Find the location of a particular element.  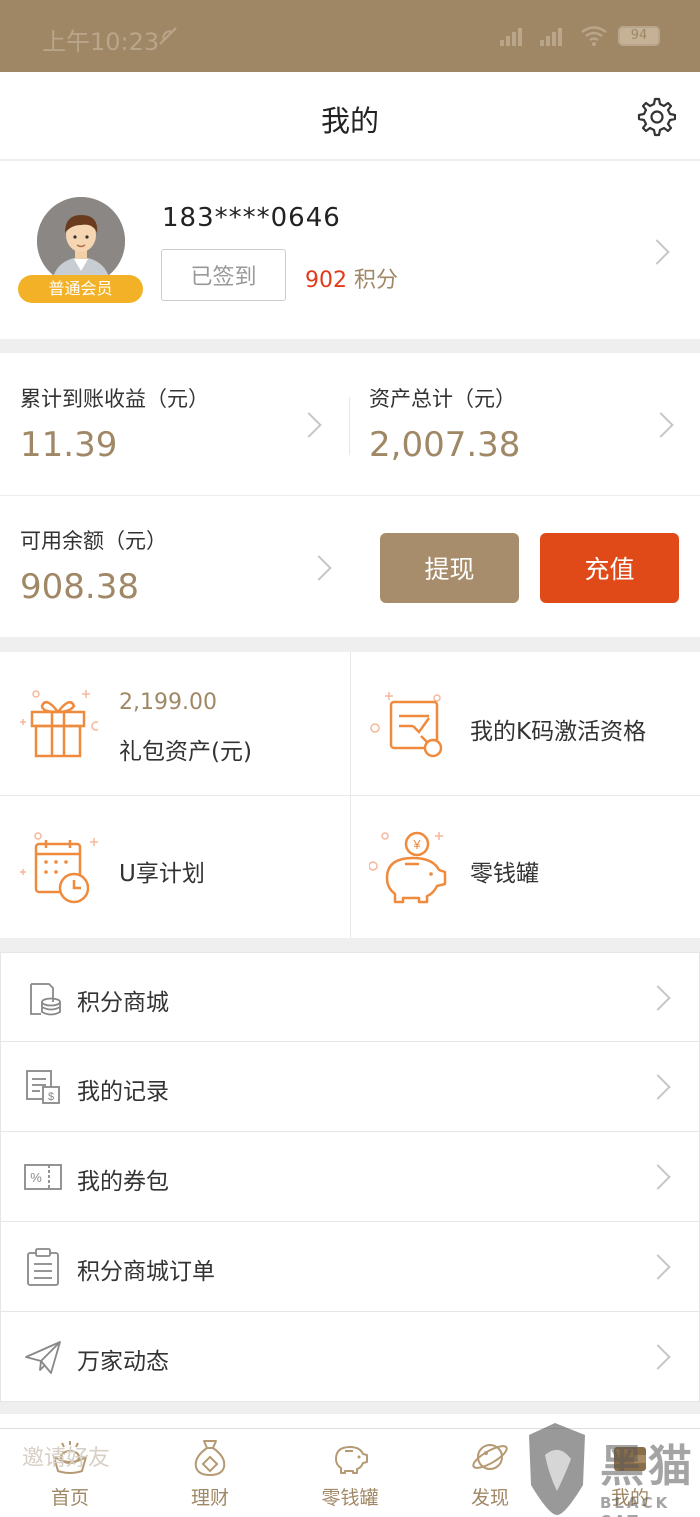

menu-item-label: 万家动态 is located at coordinates (123, 1362).